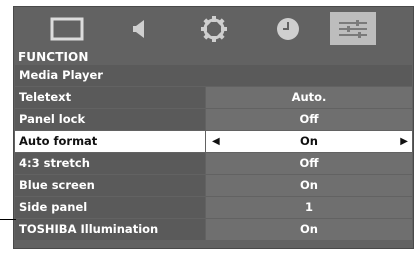 The image size is (419, 257). Describe the element at coordinates (110, 97) in the screenshot. I see `row-label: Teletext` at that location.